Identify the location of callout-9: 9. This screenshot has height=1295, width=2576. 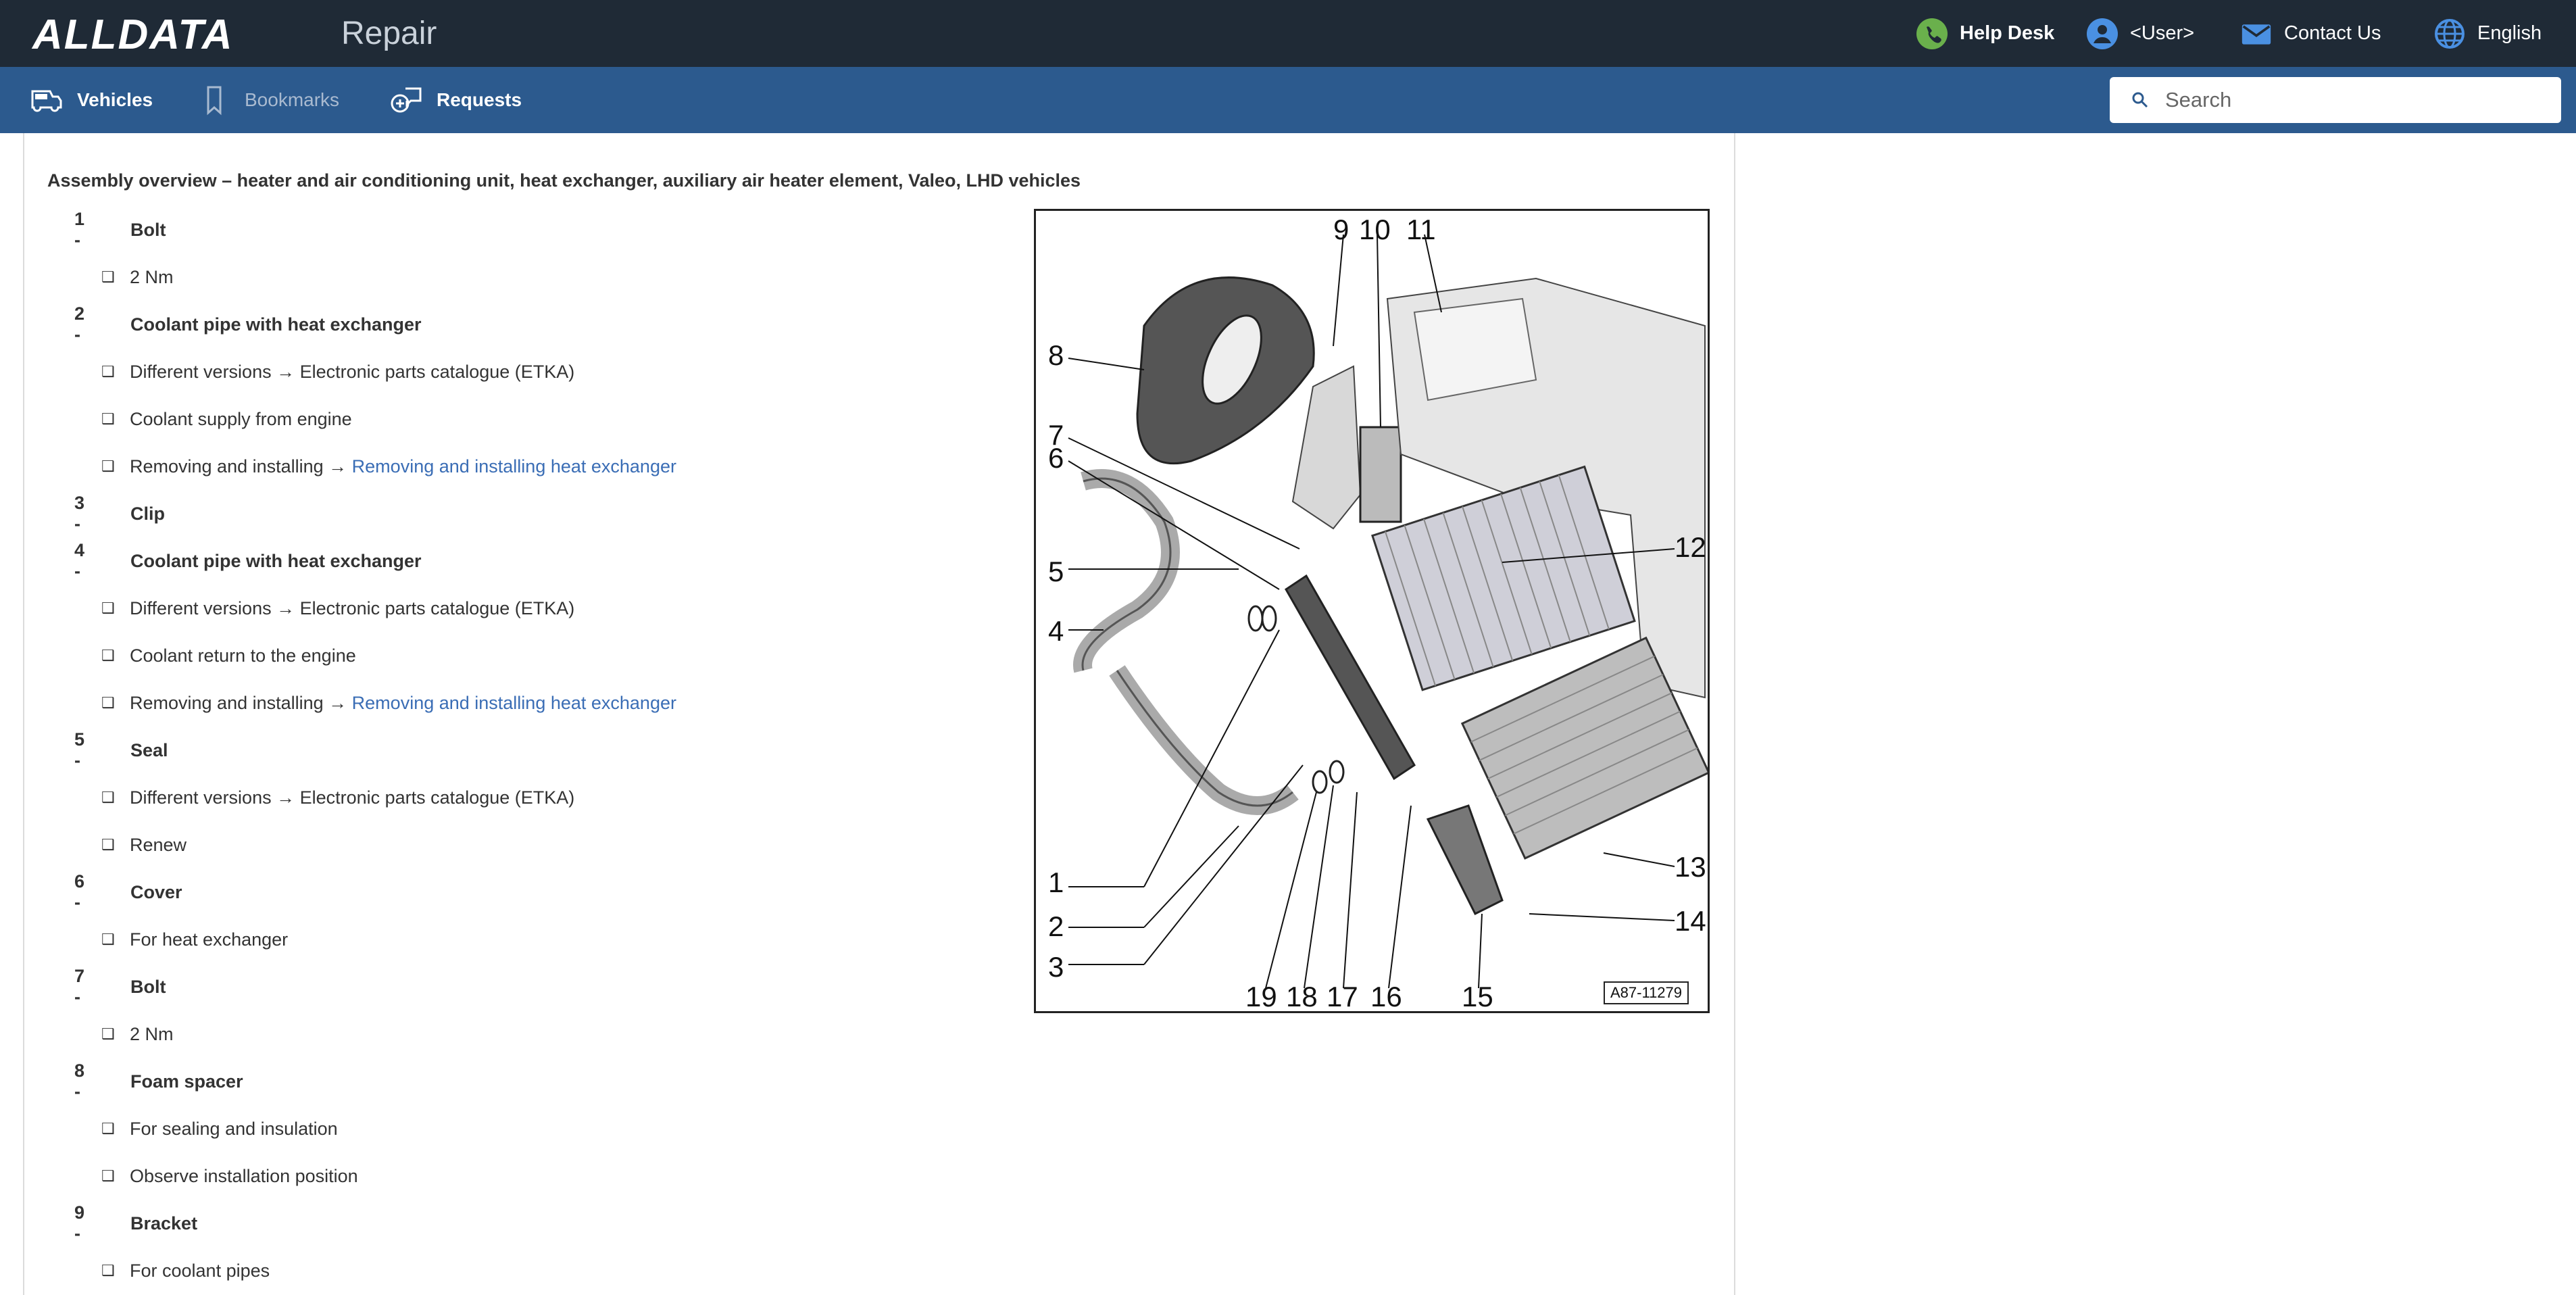
(1341, 230).